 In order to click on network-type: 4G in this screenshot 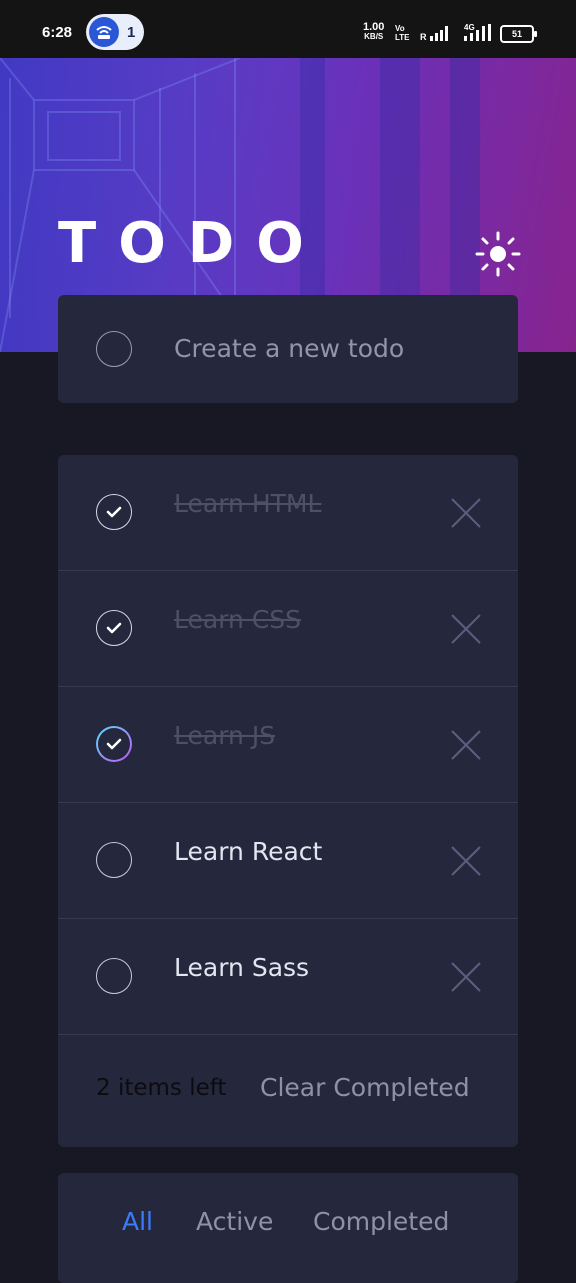, I will do `click(469, 27)`.